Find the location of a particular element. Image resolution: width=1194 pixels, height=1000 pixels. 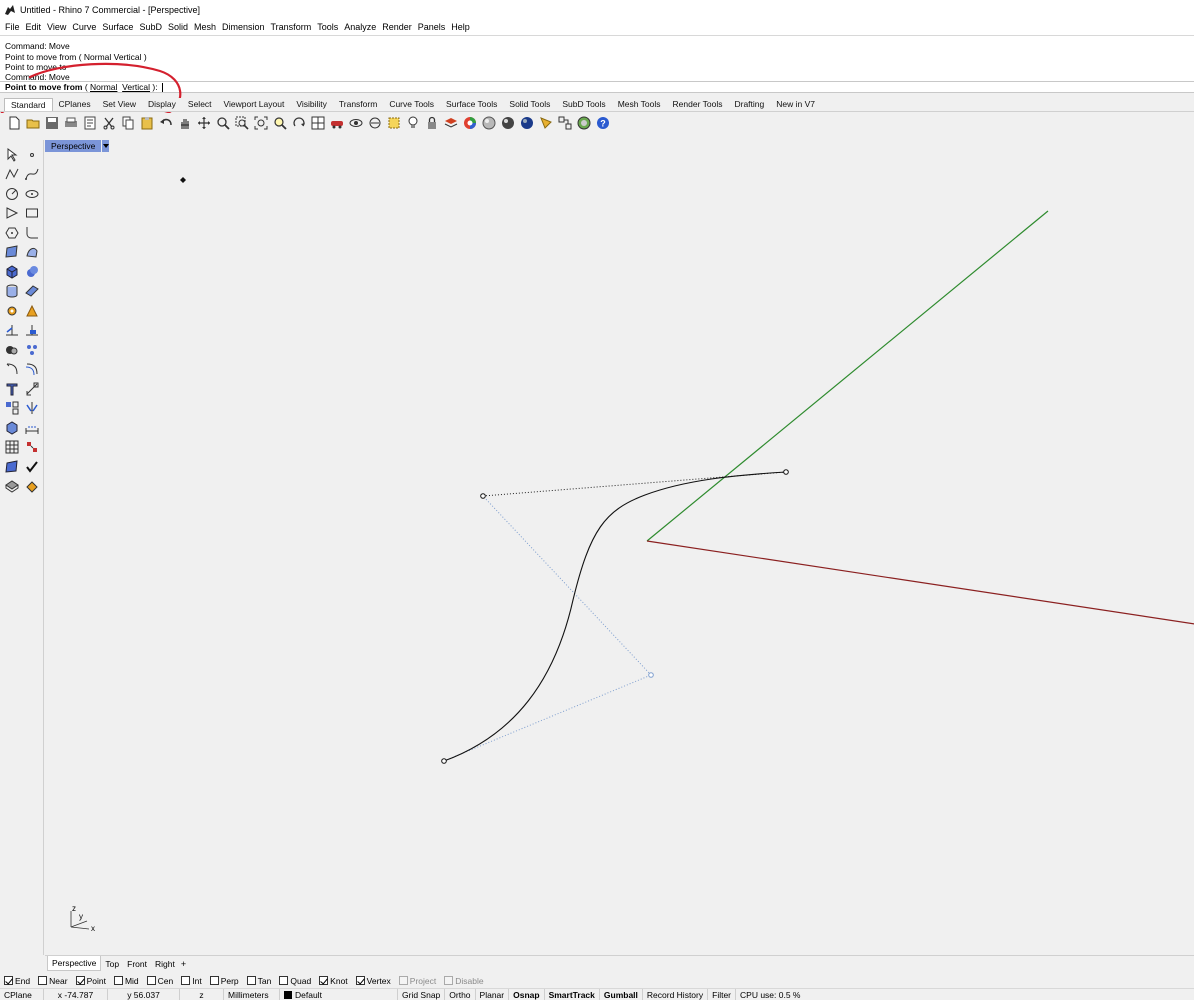

status-cplane: CPlane is located at coordinates (22, 994).